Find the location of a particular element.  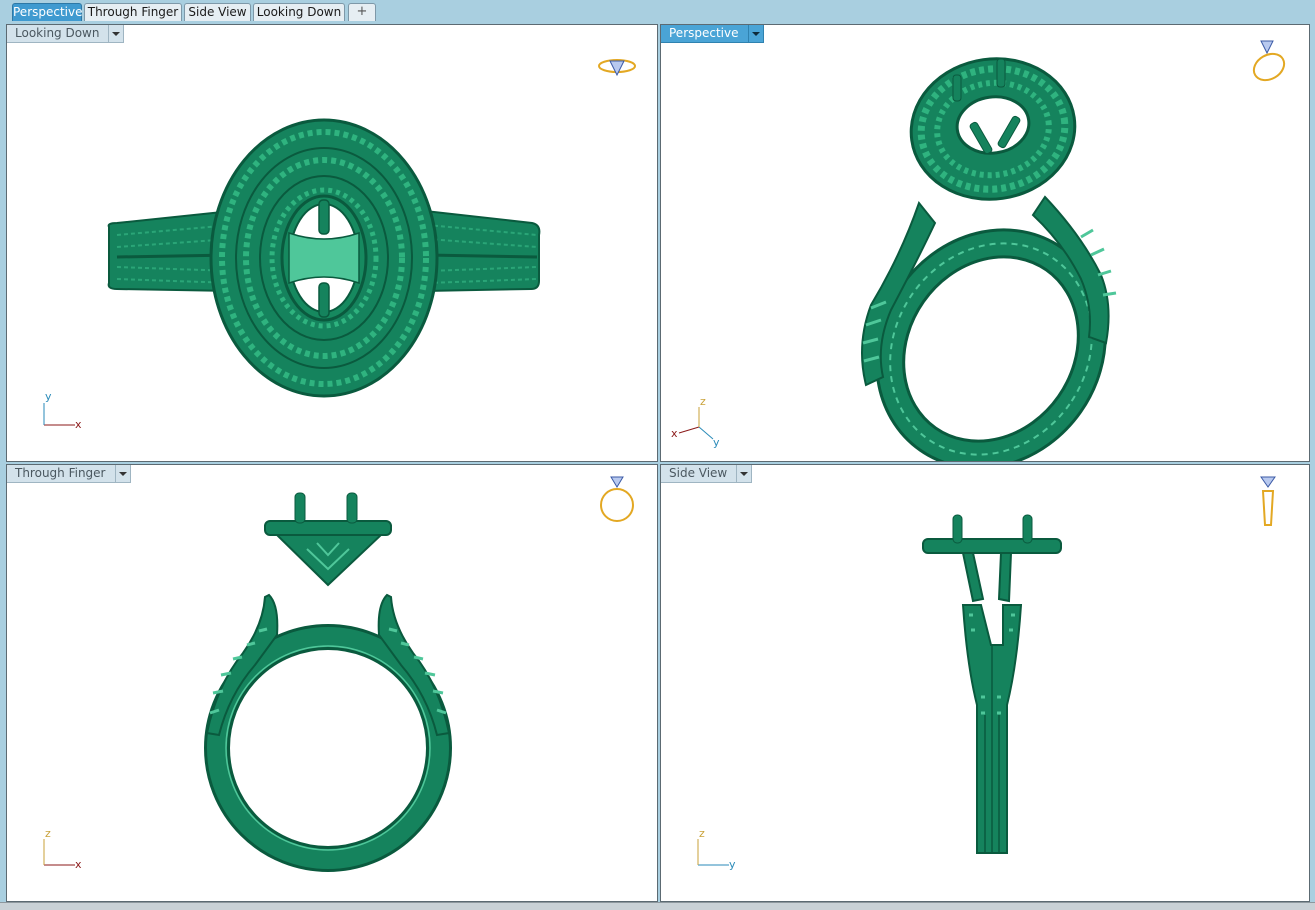

ring-top-view-icon is located at coordinates (617, 68).